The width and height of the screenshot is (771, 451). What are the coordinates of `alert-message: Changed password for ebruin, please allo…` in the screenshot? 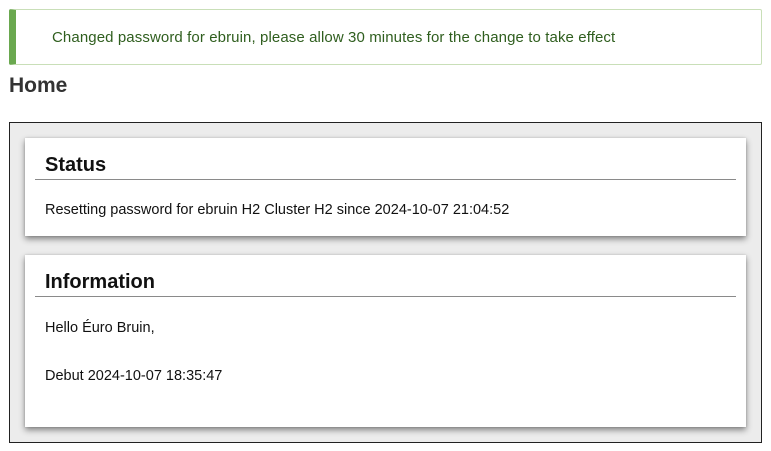 It's located at (334, 37).